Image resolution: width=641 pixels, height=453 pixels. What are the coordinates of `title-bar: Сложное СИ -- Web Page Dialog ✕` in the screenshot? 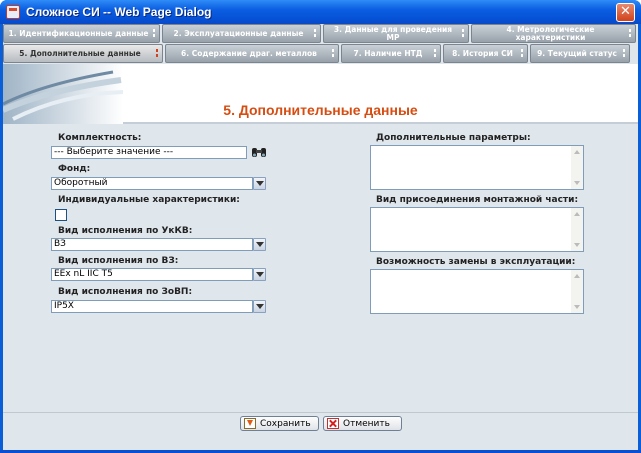 It's located at (320, 12).